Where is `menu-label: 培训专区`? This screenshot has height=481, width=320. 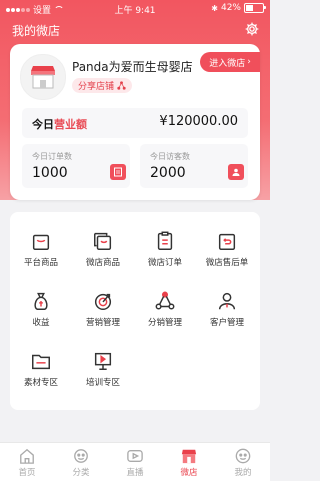 menu-label: 培训专区 is located at coordinates (102, 383).